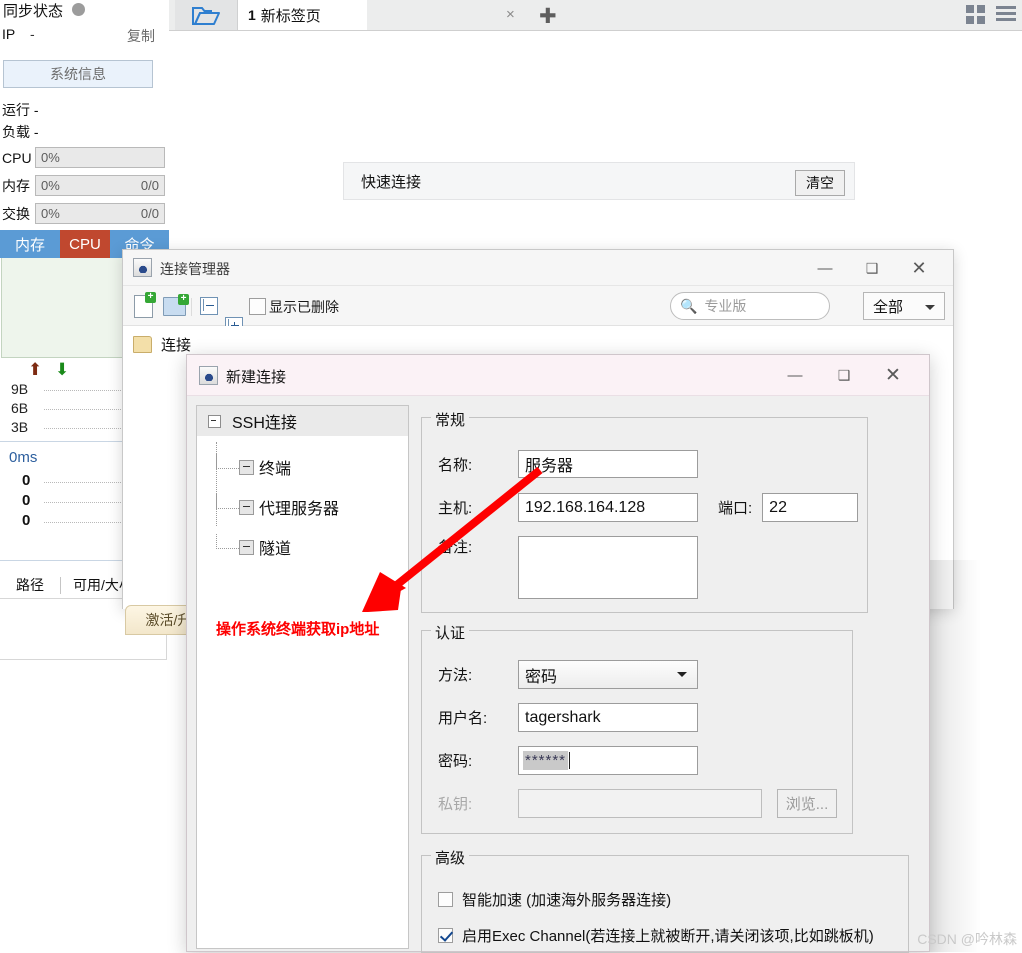 The width and height of the screenshot is (1022, 953). I want to click on tree-node-proxy: 代理服务器, so click(302, 506).